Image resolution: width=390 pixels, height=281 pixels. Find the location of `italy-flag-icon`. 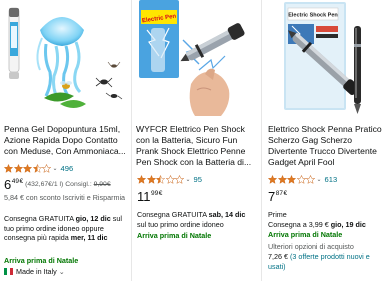

italy-flag-icon is located at coordinates (8, 271).